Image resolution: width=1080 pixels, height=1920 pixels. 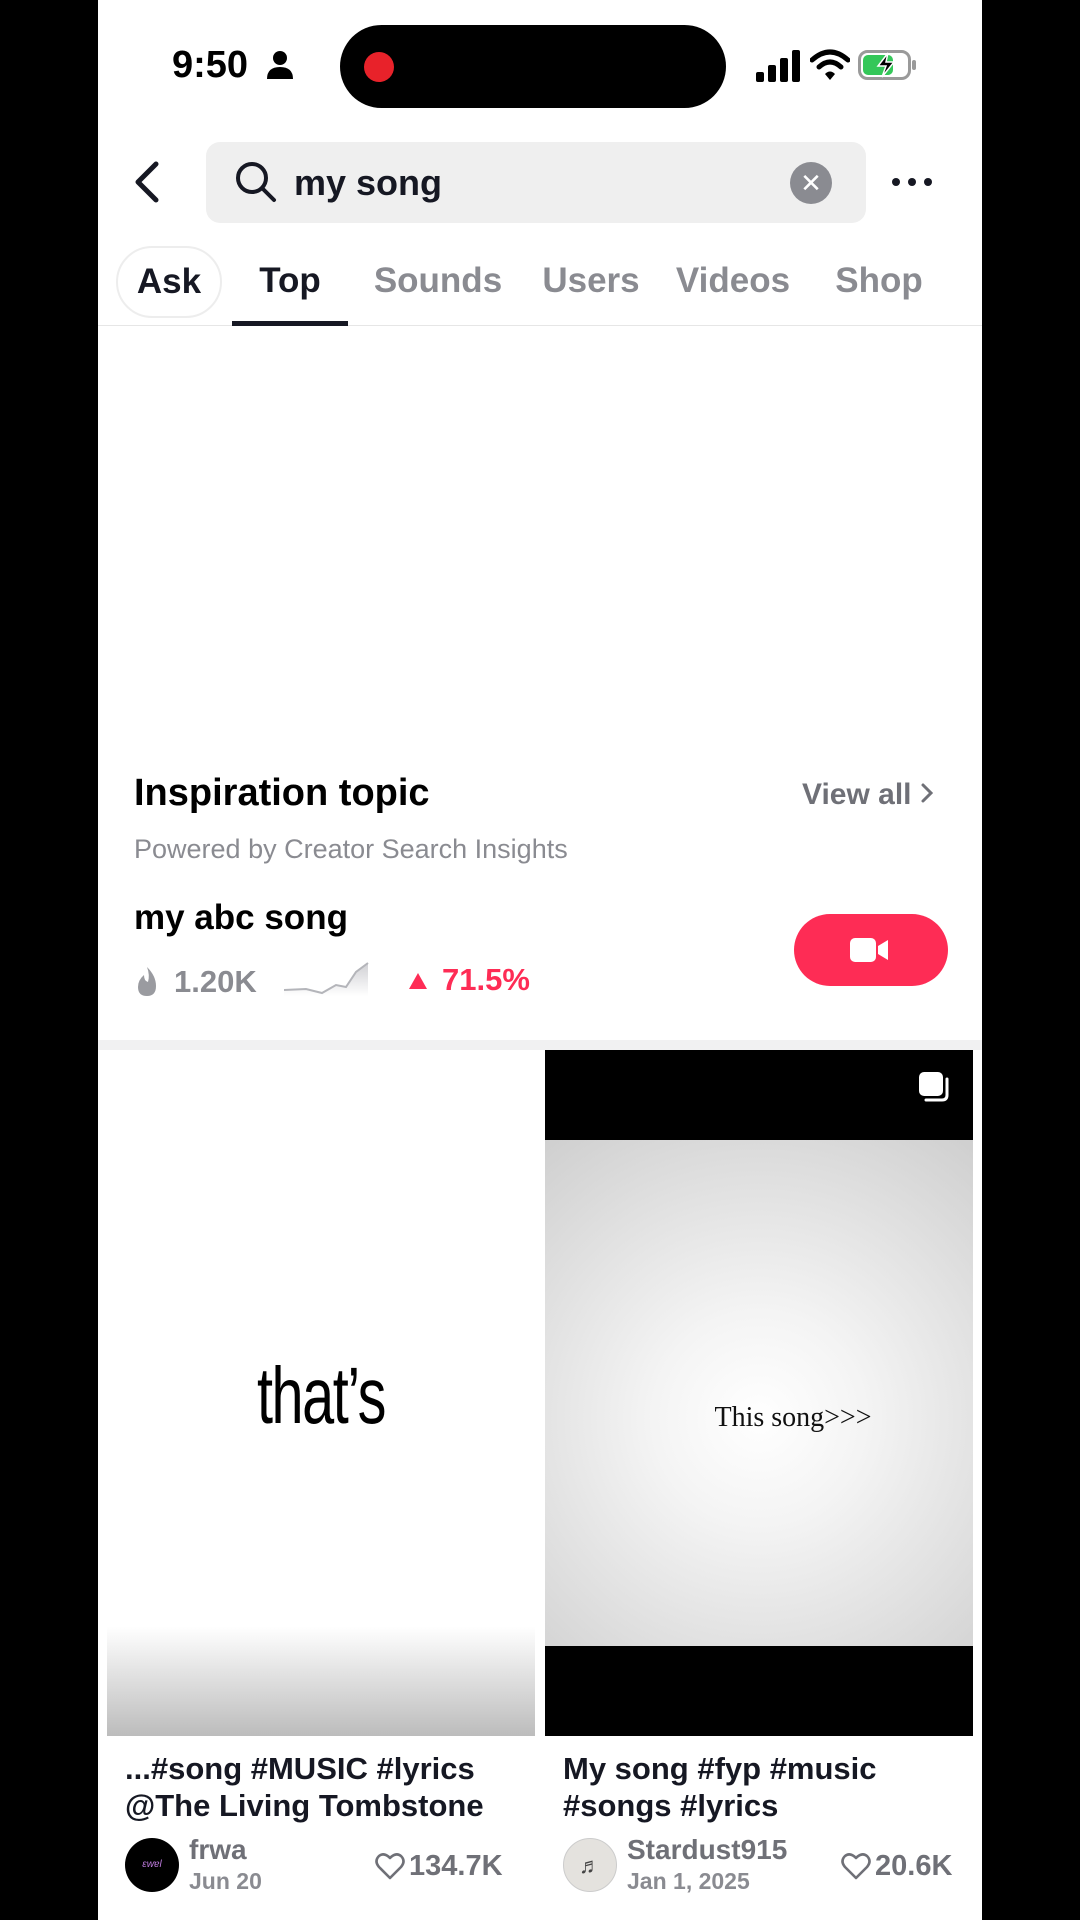 What do you see at coordinates (486, 979) in the screenshot?
I see `topic-growth: 71.5%` at bounding box center [486, 979].